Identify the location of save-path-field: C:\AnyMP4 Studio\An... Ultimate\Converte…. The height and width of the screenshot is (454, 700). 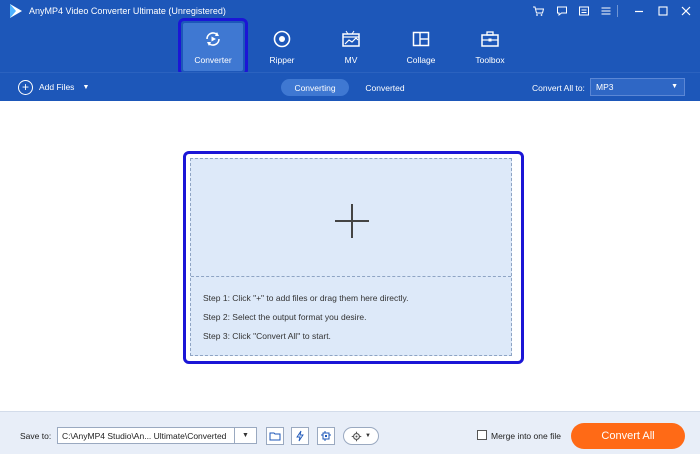
(157, 435).